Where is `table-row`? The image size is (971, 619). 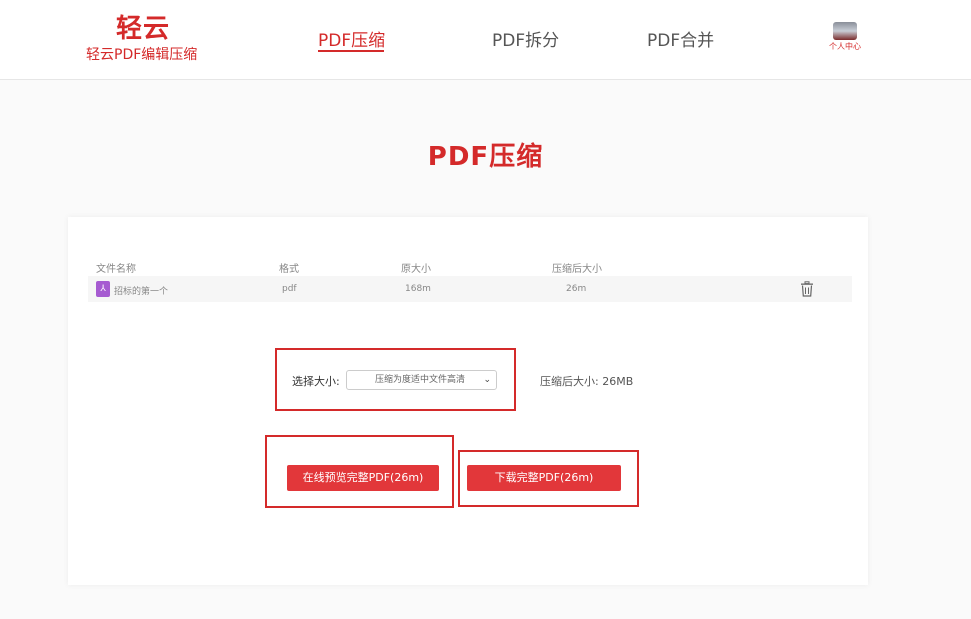 table-row is located at coordinates (470, 289).